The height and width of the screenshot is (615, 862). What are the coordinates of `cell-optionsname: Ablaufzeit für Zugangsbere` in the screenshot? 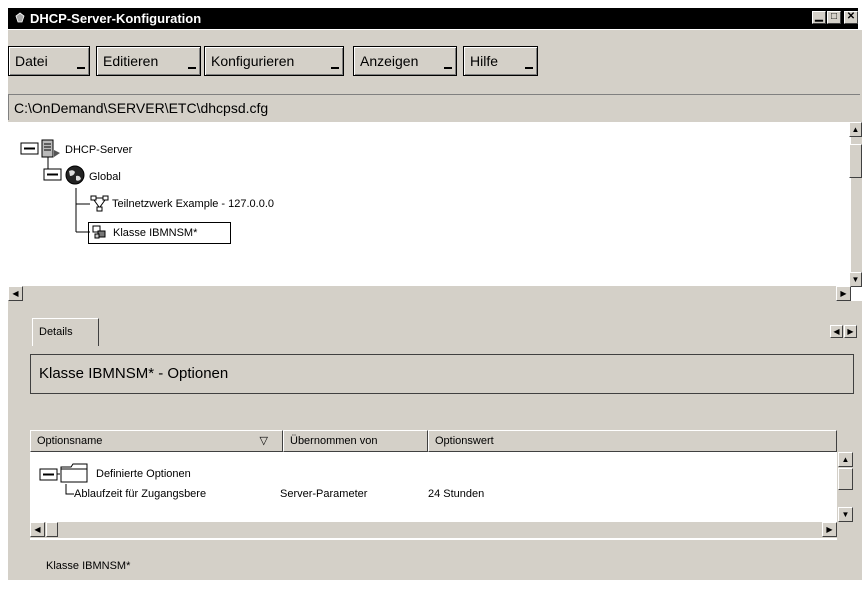 It's located at (140, 494).